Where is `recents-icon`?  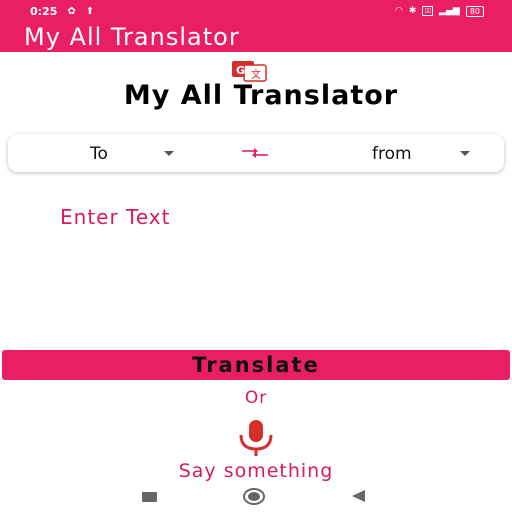
recents-icon is located at coordinates (149, 497).